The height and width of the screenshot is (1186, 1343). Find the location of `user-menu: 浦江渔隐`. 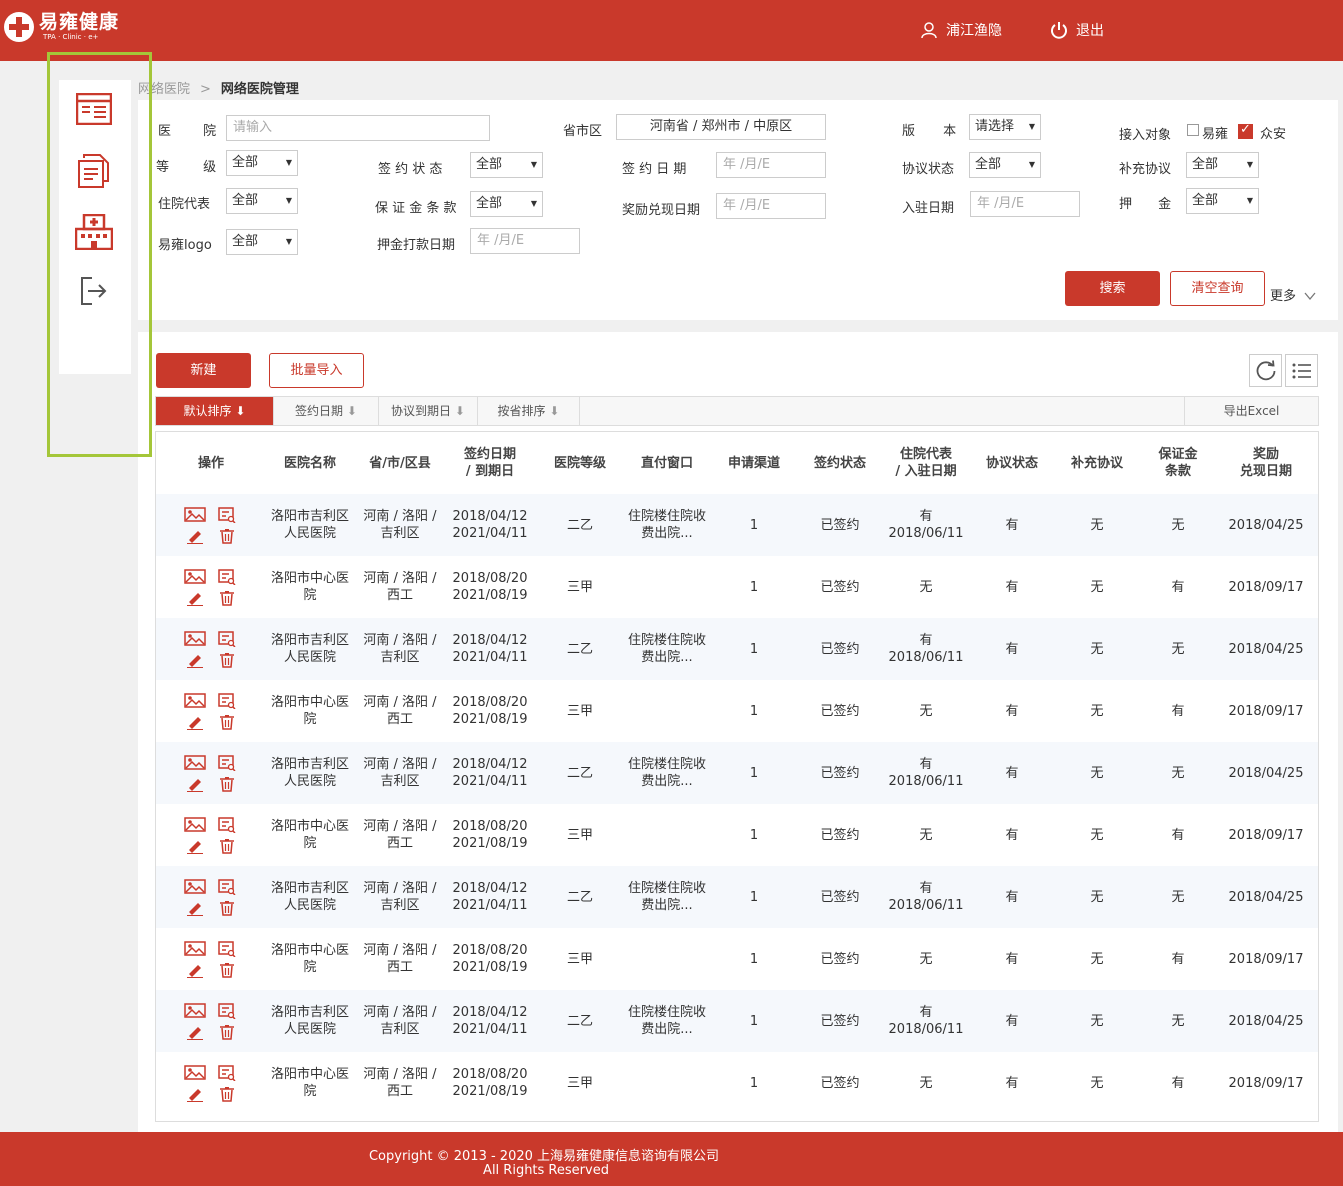

user-menu: 浦江渔隐 is located at coordinates (961, 30).